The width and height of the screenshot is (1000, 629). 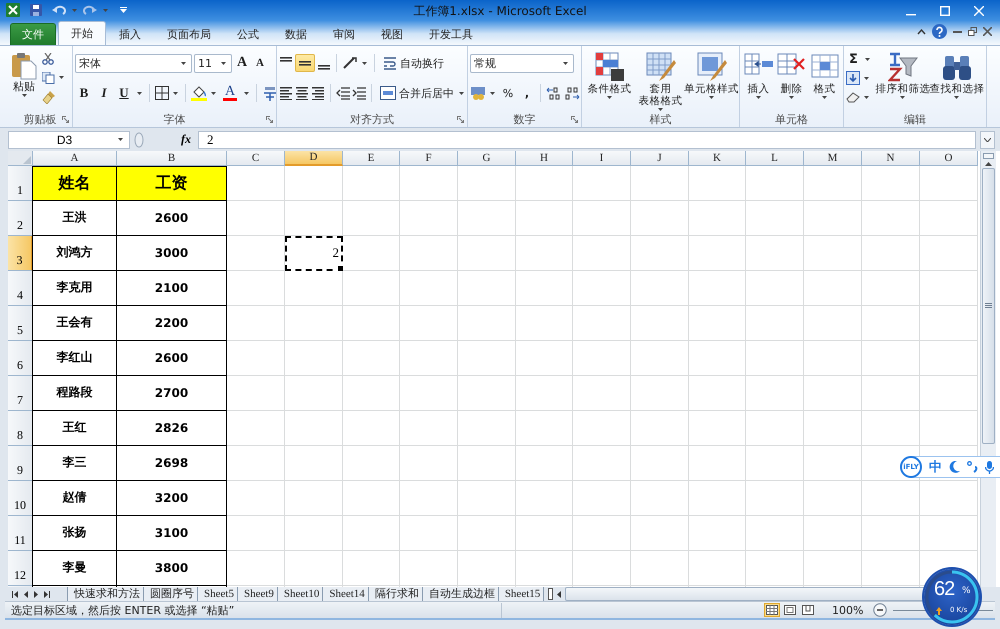 What do you see at coordinates (172, 158) in the screenshot?
I see `column-header: B` at bounding box center [172, 158].